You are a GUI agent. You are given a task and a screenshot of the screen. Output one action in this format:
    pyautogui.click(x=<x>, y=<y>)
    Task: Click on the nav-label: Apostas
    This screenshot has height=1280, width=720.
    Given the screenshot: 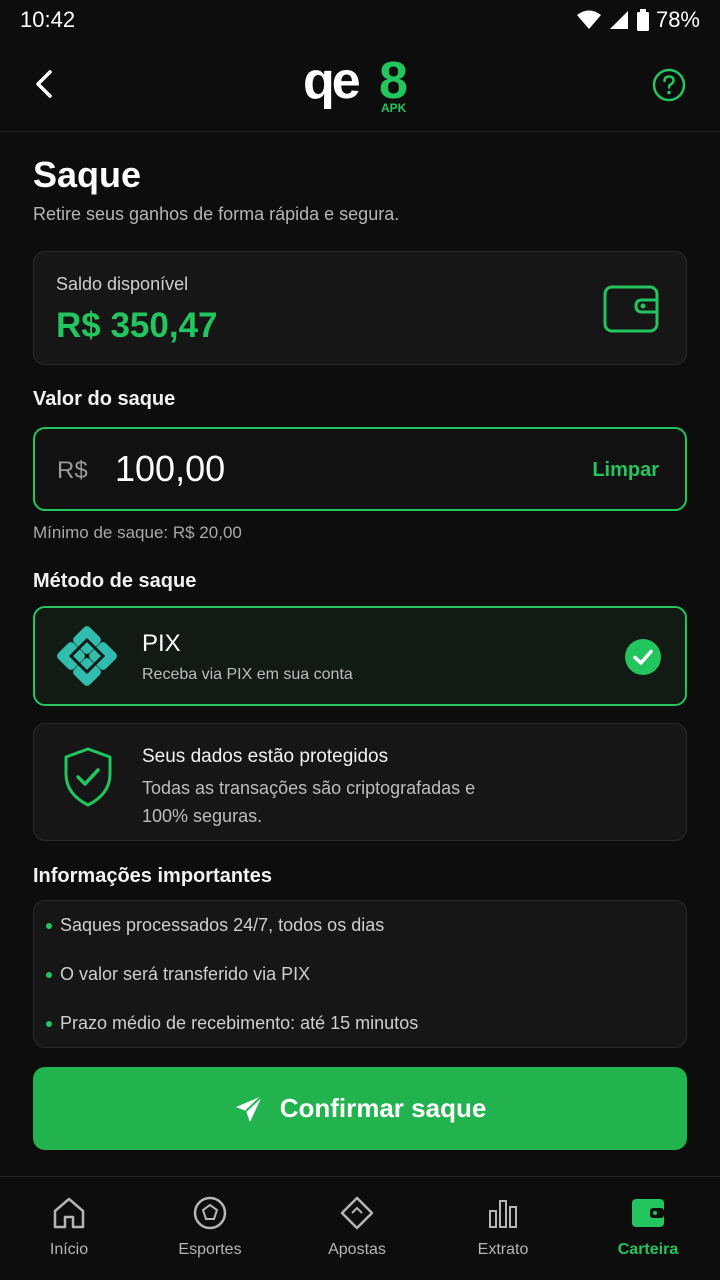 What is the action you would take?
    pyautogui.click(x=357, y=1249)
    